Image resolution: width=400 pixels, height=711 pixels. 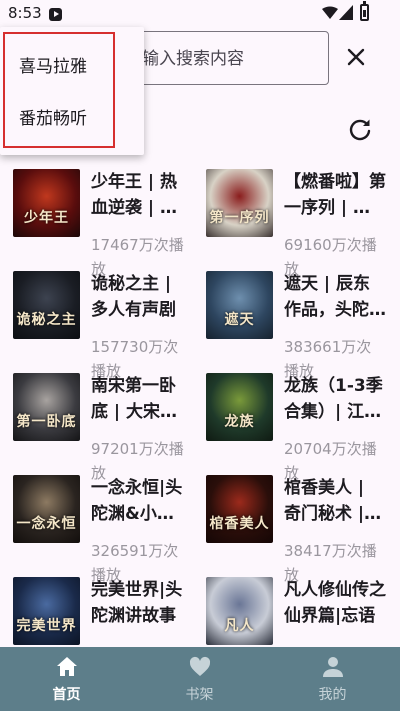 What do you see at coordinates (239, 407) in the screenshot?
I see `book-cover-image: 龙族` at bounding box center [239, 407].